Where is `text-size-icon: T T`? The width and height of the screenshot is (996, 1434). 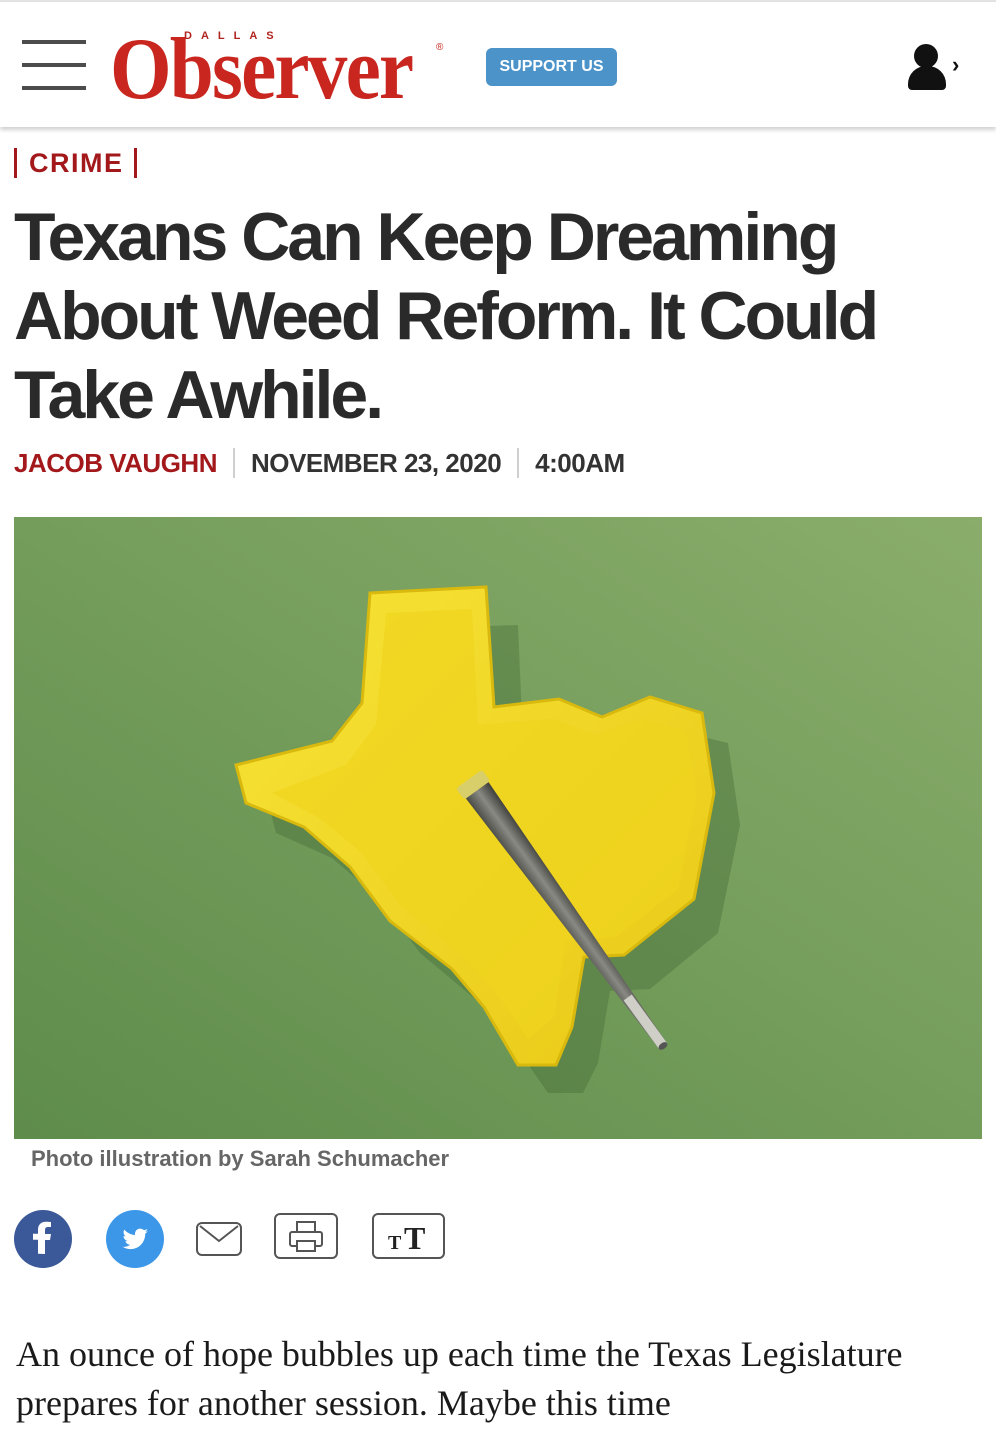 text-size-icon: T T is located at coordinates (406, 1238).